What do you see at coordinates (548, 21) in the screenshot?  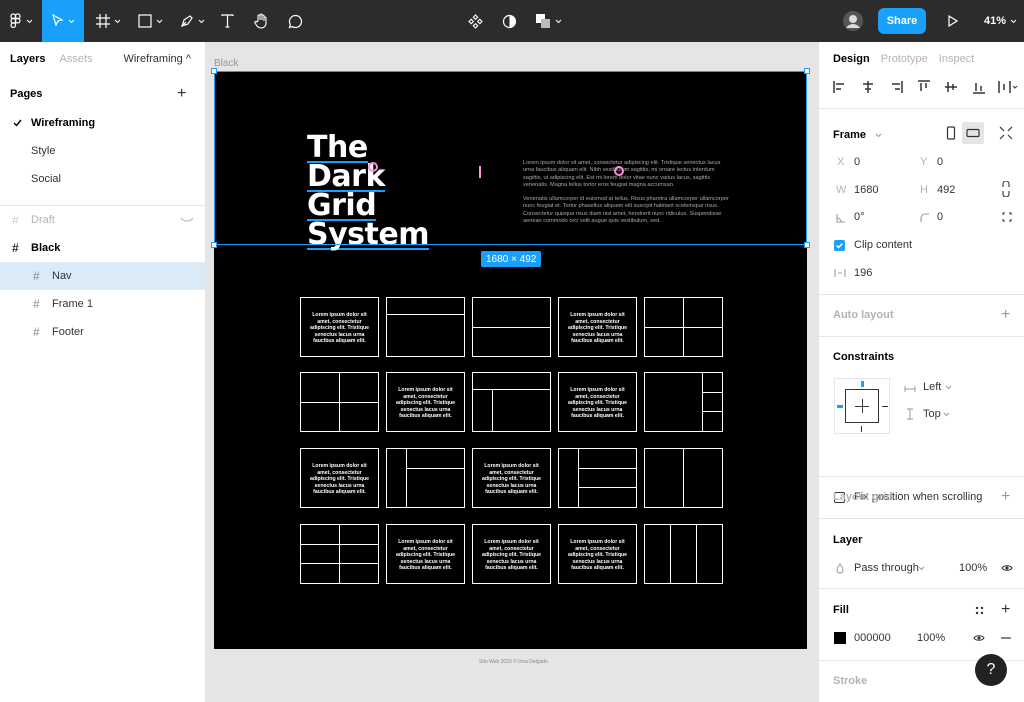 I see `boolean-operations-button` at bounding box center [548, 21].